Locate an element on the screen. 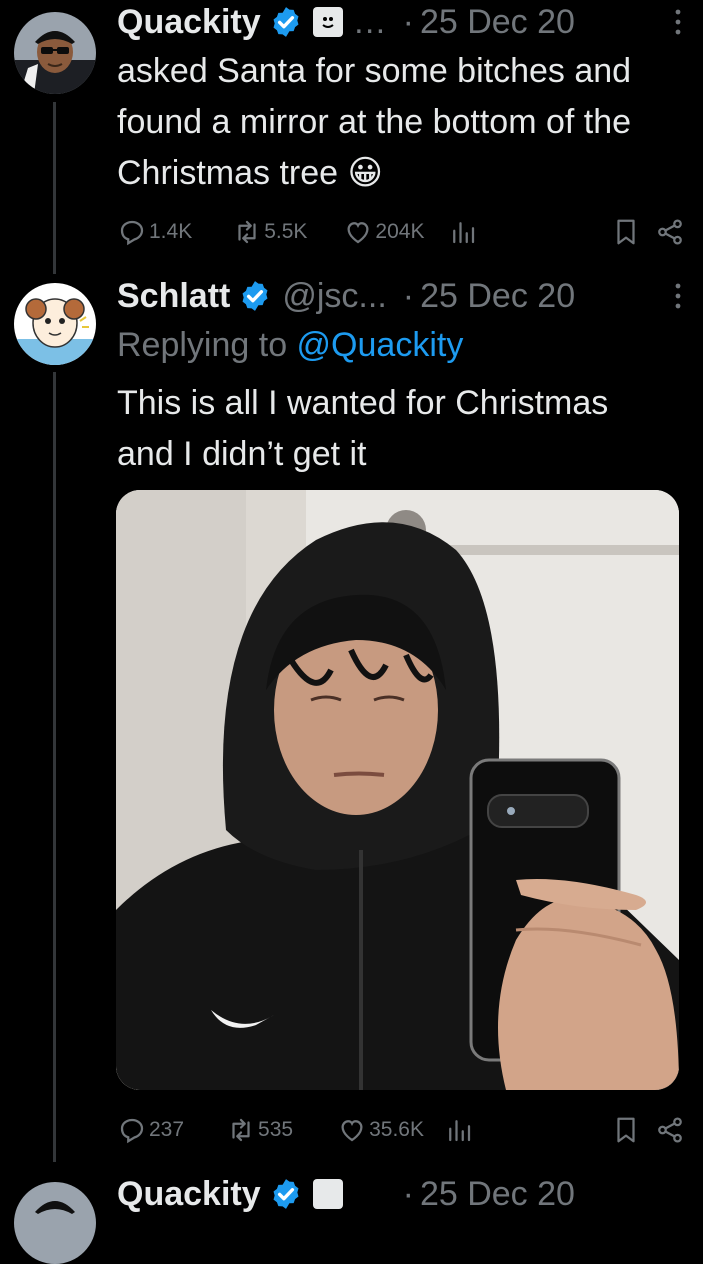 Image resolution: width=703 pixels, height=1264 pixels. avatar-schlatt is located at coordinates (55, 324).